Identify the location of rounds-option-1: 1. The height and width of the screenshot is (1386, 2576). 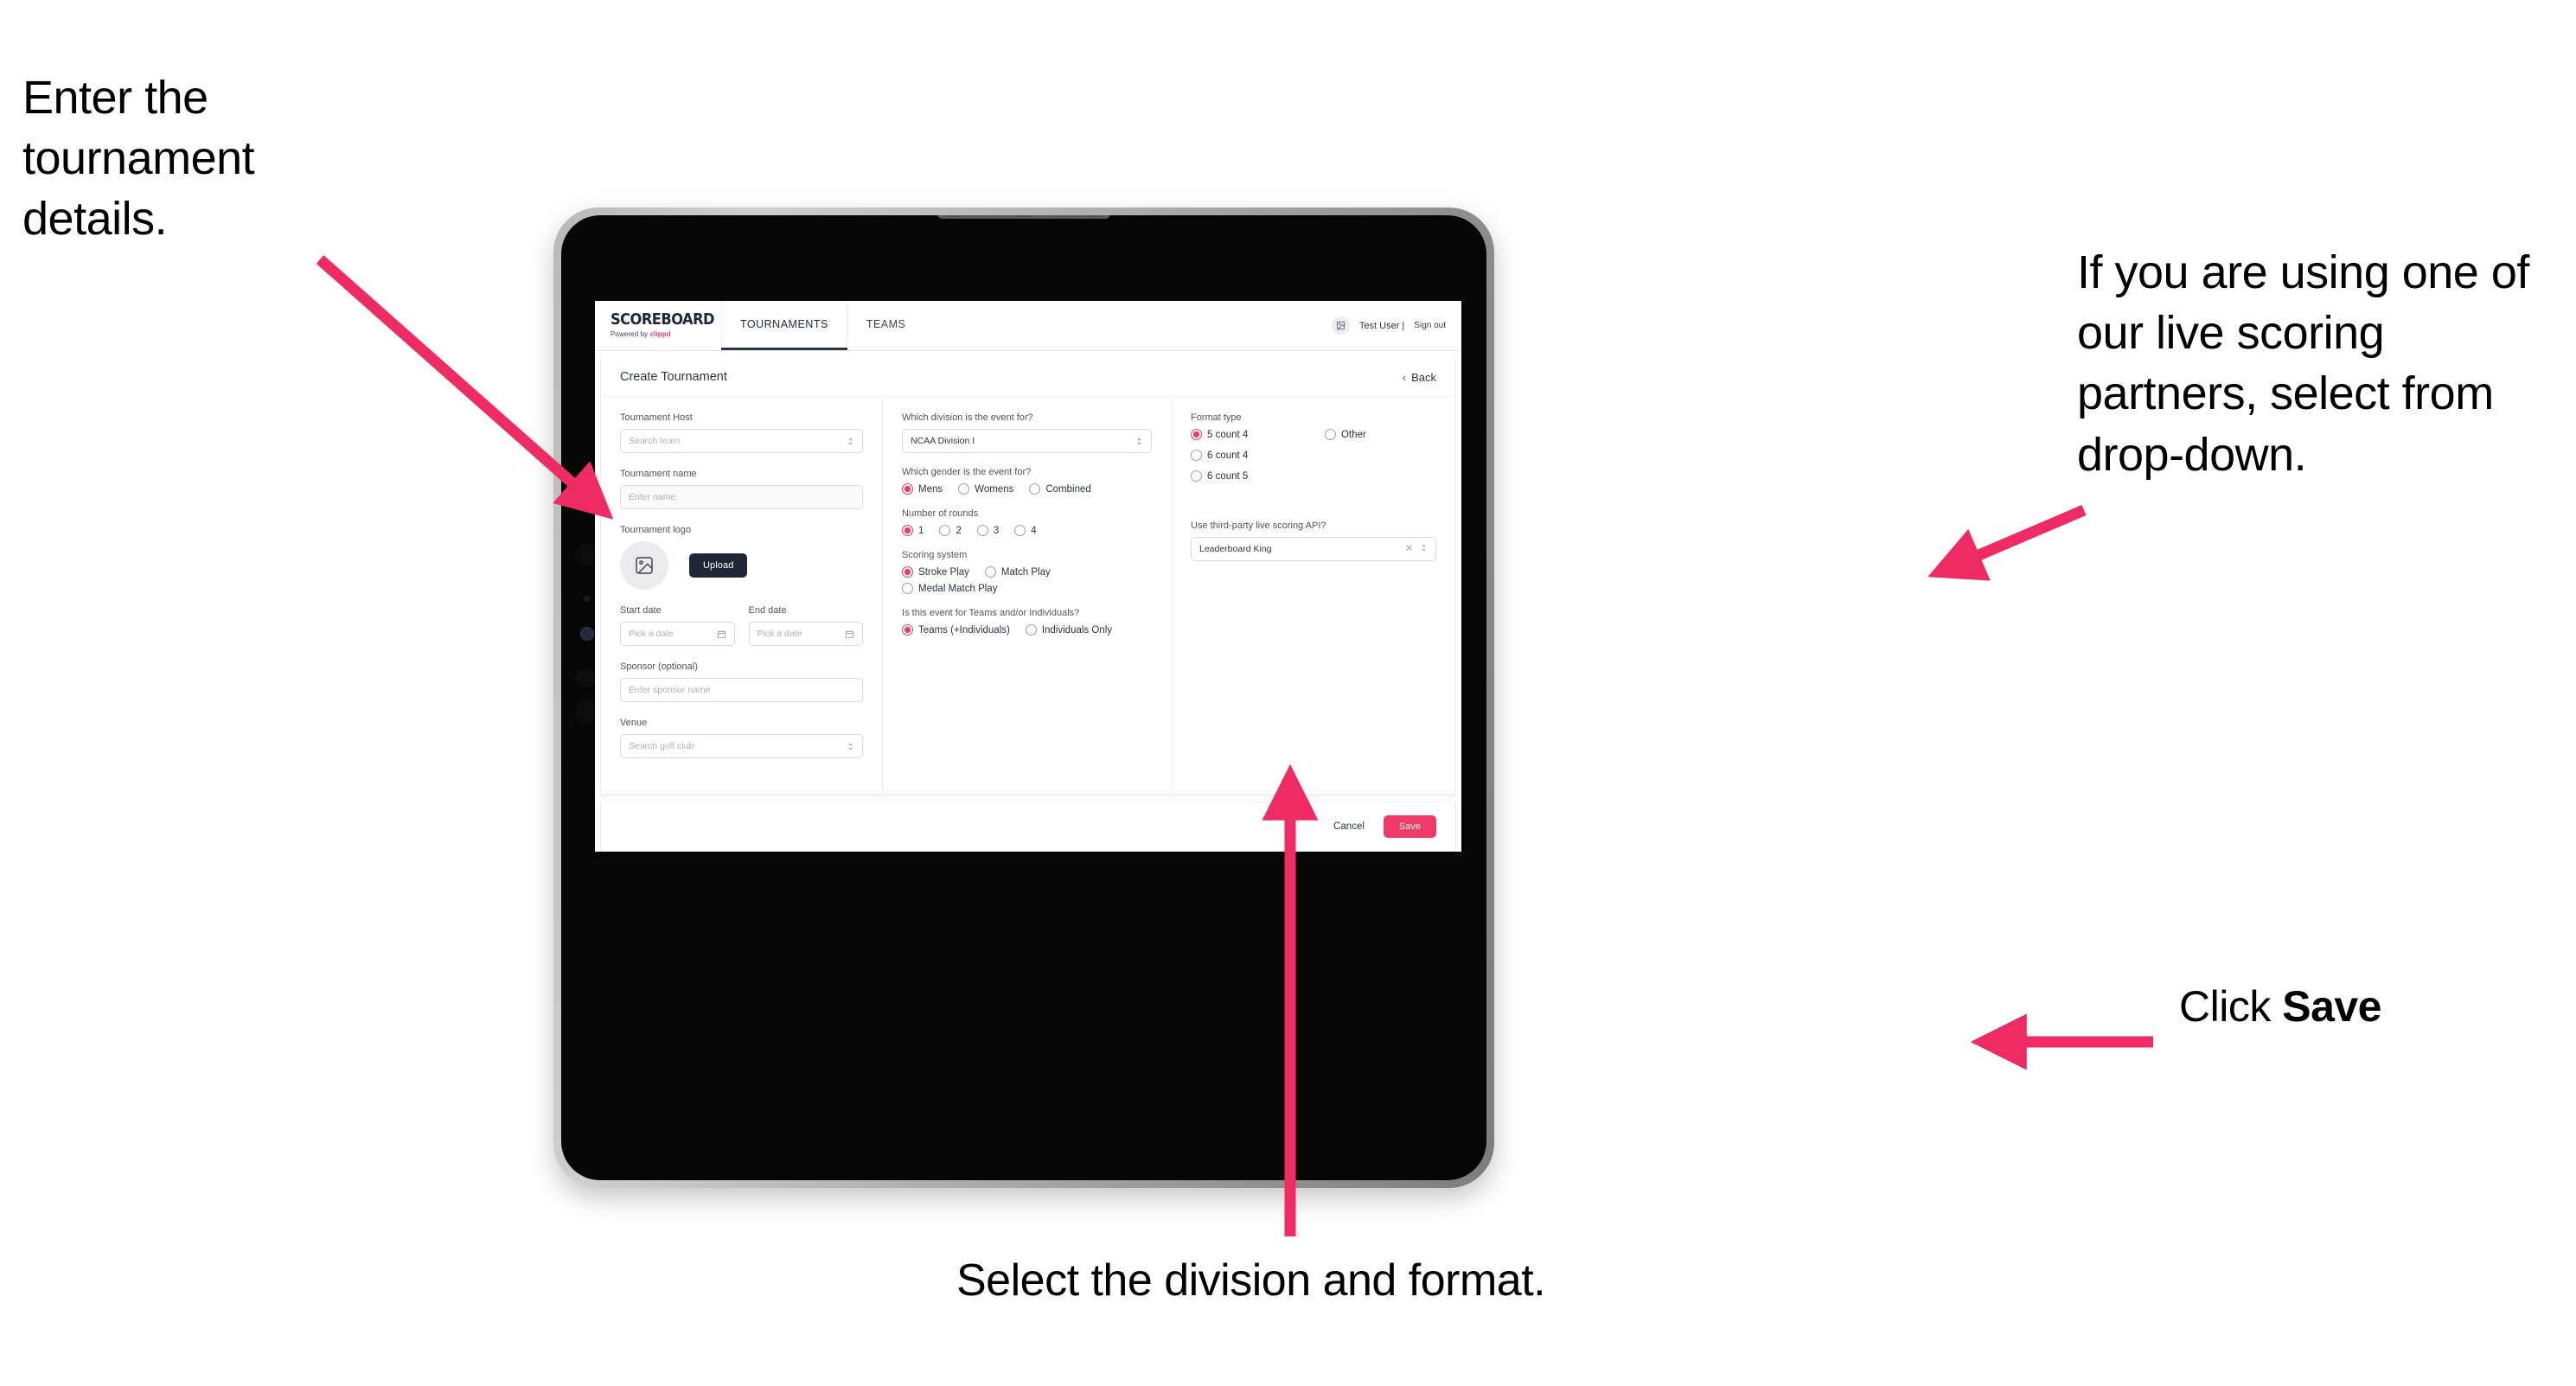
(913, 530).